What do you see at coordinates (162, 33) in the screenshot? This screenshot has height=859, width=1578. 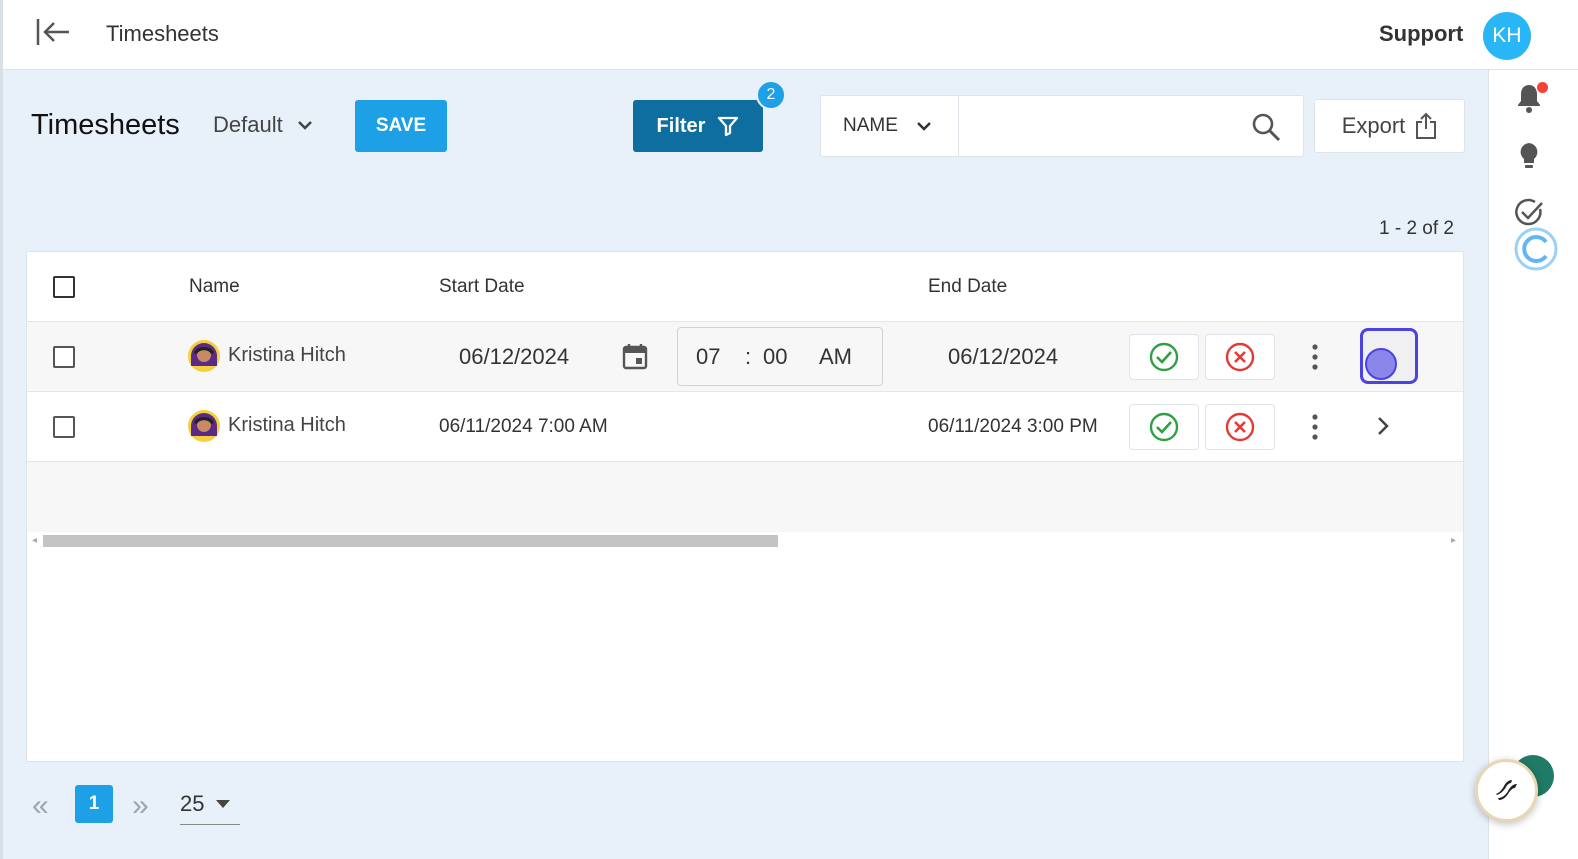 I see `app-title: Timesheets` at bounding box center [162, 33].